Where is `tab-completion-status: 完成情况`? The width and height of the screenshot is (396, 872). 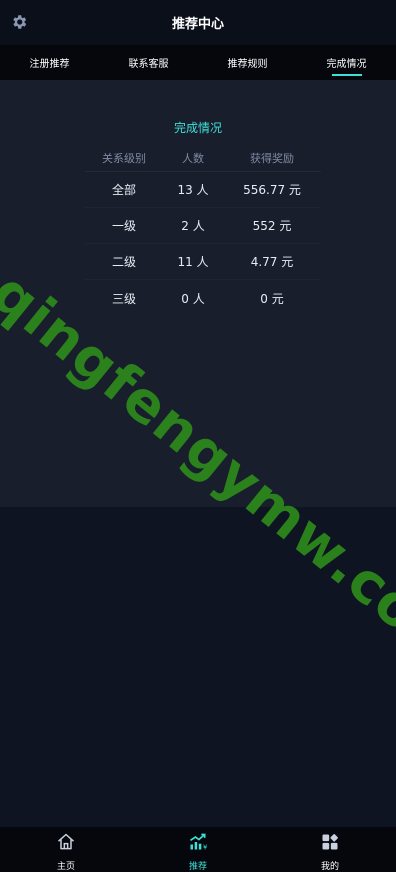 tab-completion-status: 完成情况 is located at coordinates (346, 62).